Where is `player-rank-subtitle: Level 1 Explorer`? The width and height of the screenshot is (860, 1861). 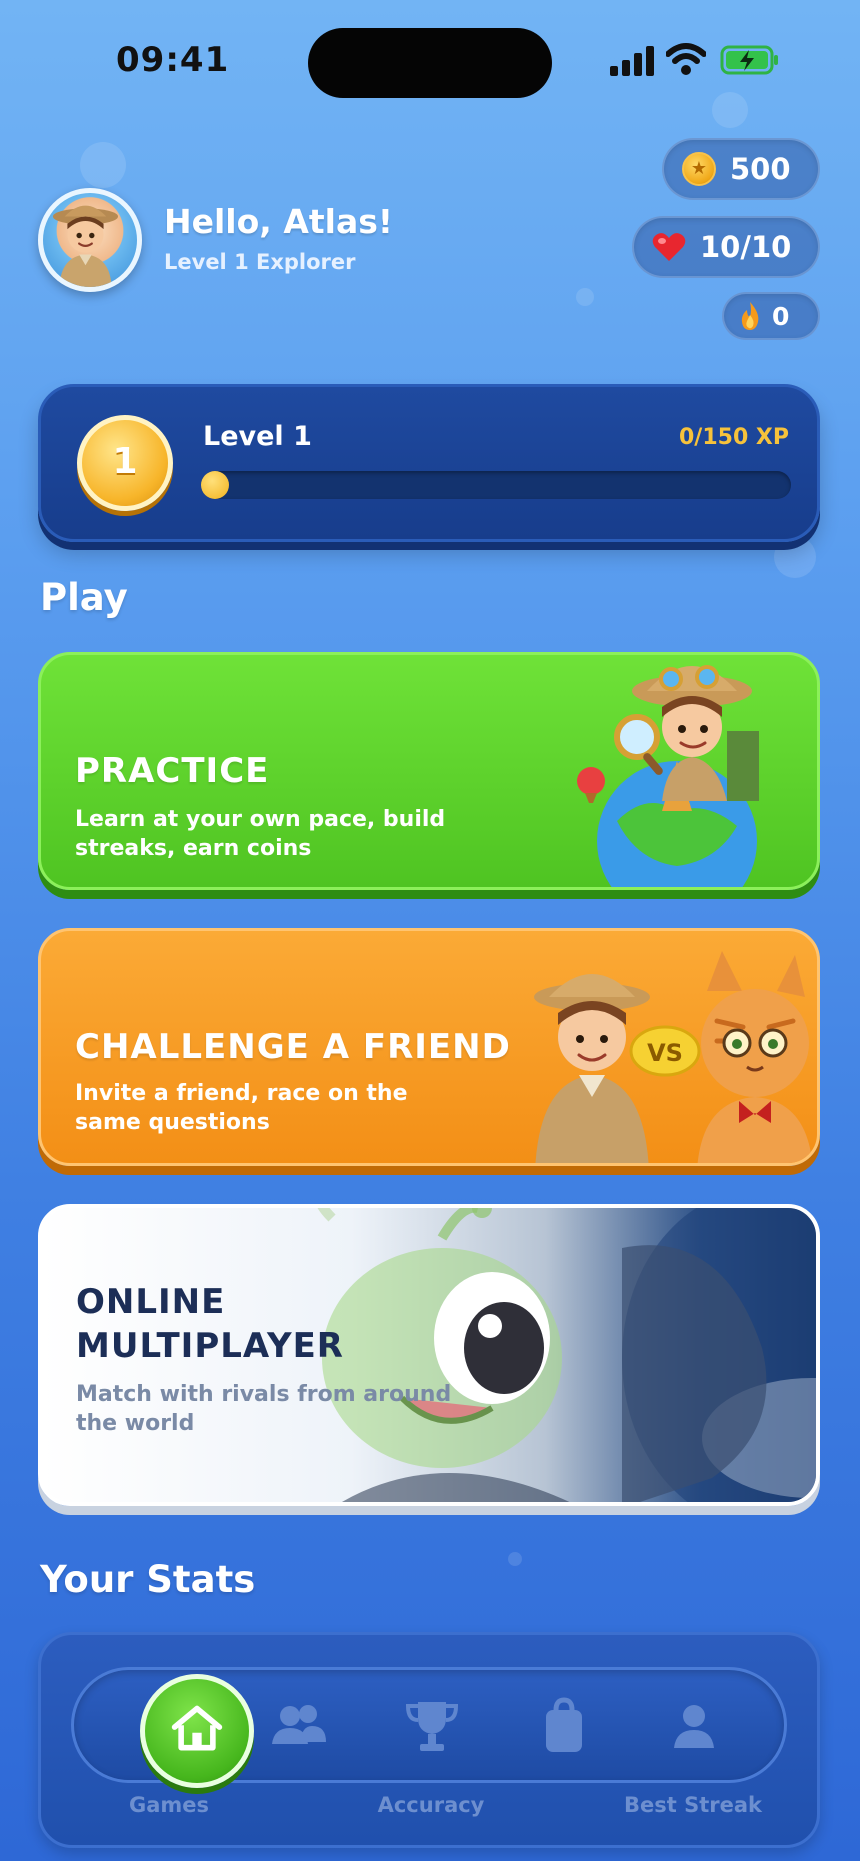
player-rank-subtitle: Level 1 Explorer is located at coordinates (260, 262).